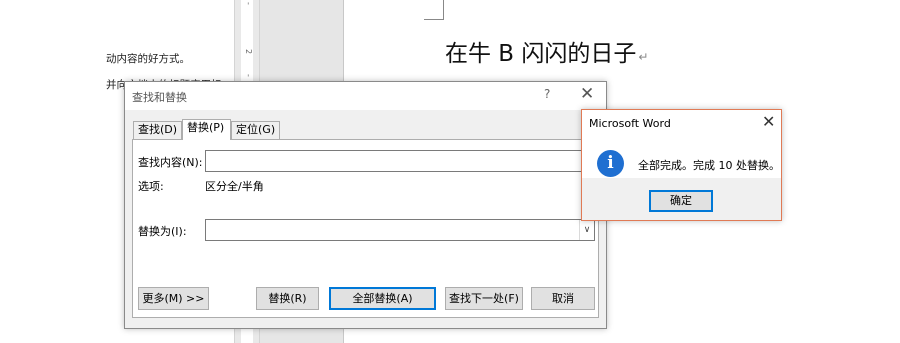  Describe the element at coordinates (157, 130) in the screenshot. I see `tab-find: 查找(D)` at that location.